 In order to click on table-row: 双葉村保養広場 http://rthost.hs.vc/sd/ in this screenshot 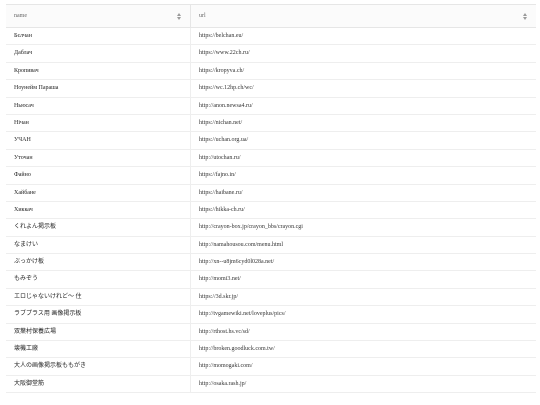, I will do `click(271, 332)`.